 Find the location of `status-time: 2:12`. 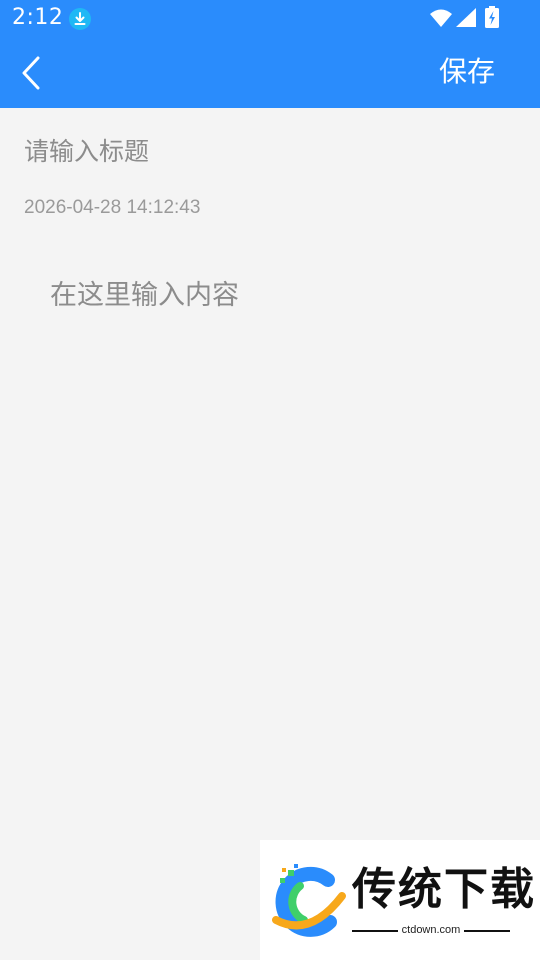

status-time: 2:12 is located at coordinates (38, 17).